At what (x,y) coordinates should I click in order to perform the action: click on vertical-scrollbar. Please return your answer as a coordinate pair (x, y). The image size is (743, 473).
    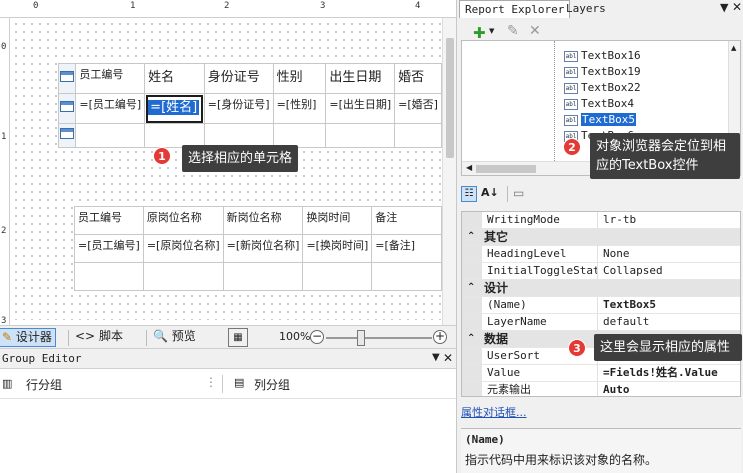
    Looking at the image, I should click on (449, 171).